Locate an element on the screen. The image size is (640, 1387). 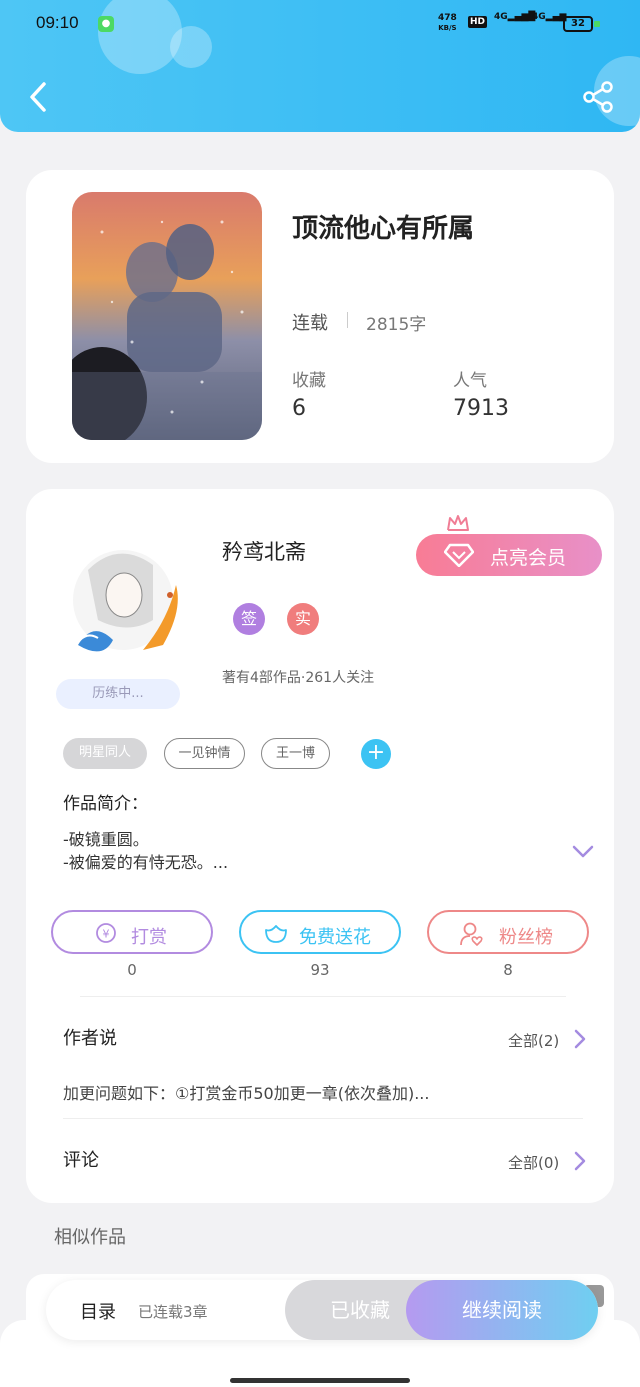
similar-works-title: 相似作品 is located at coordinates (90, 1237).